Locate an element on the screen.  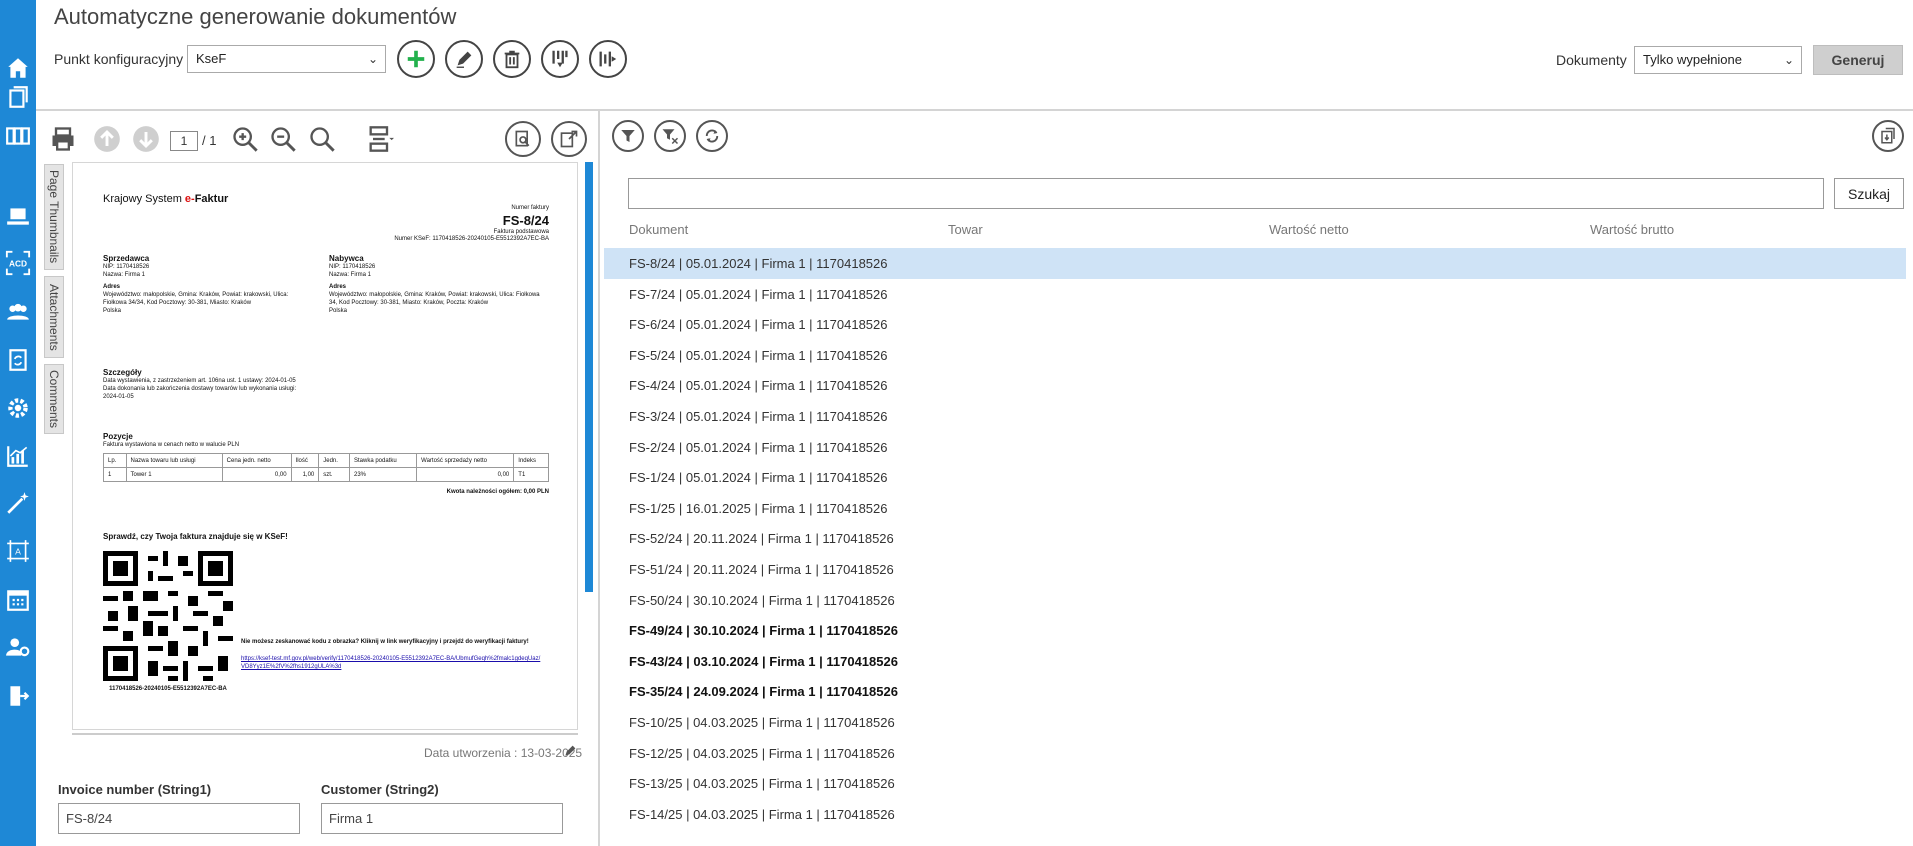
bars-forward-icon is located at coordinates (608, 59).